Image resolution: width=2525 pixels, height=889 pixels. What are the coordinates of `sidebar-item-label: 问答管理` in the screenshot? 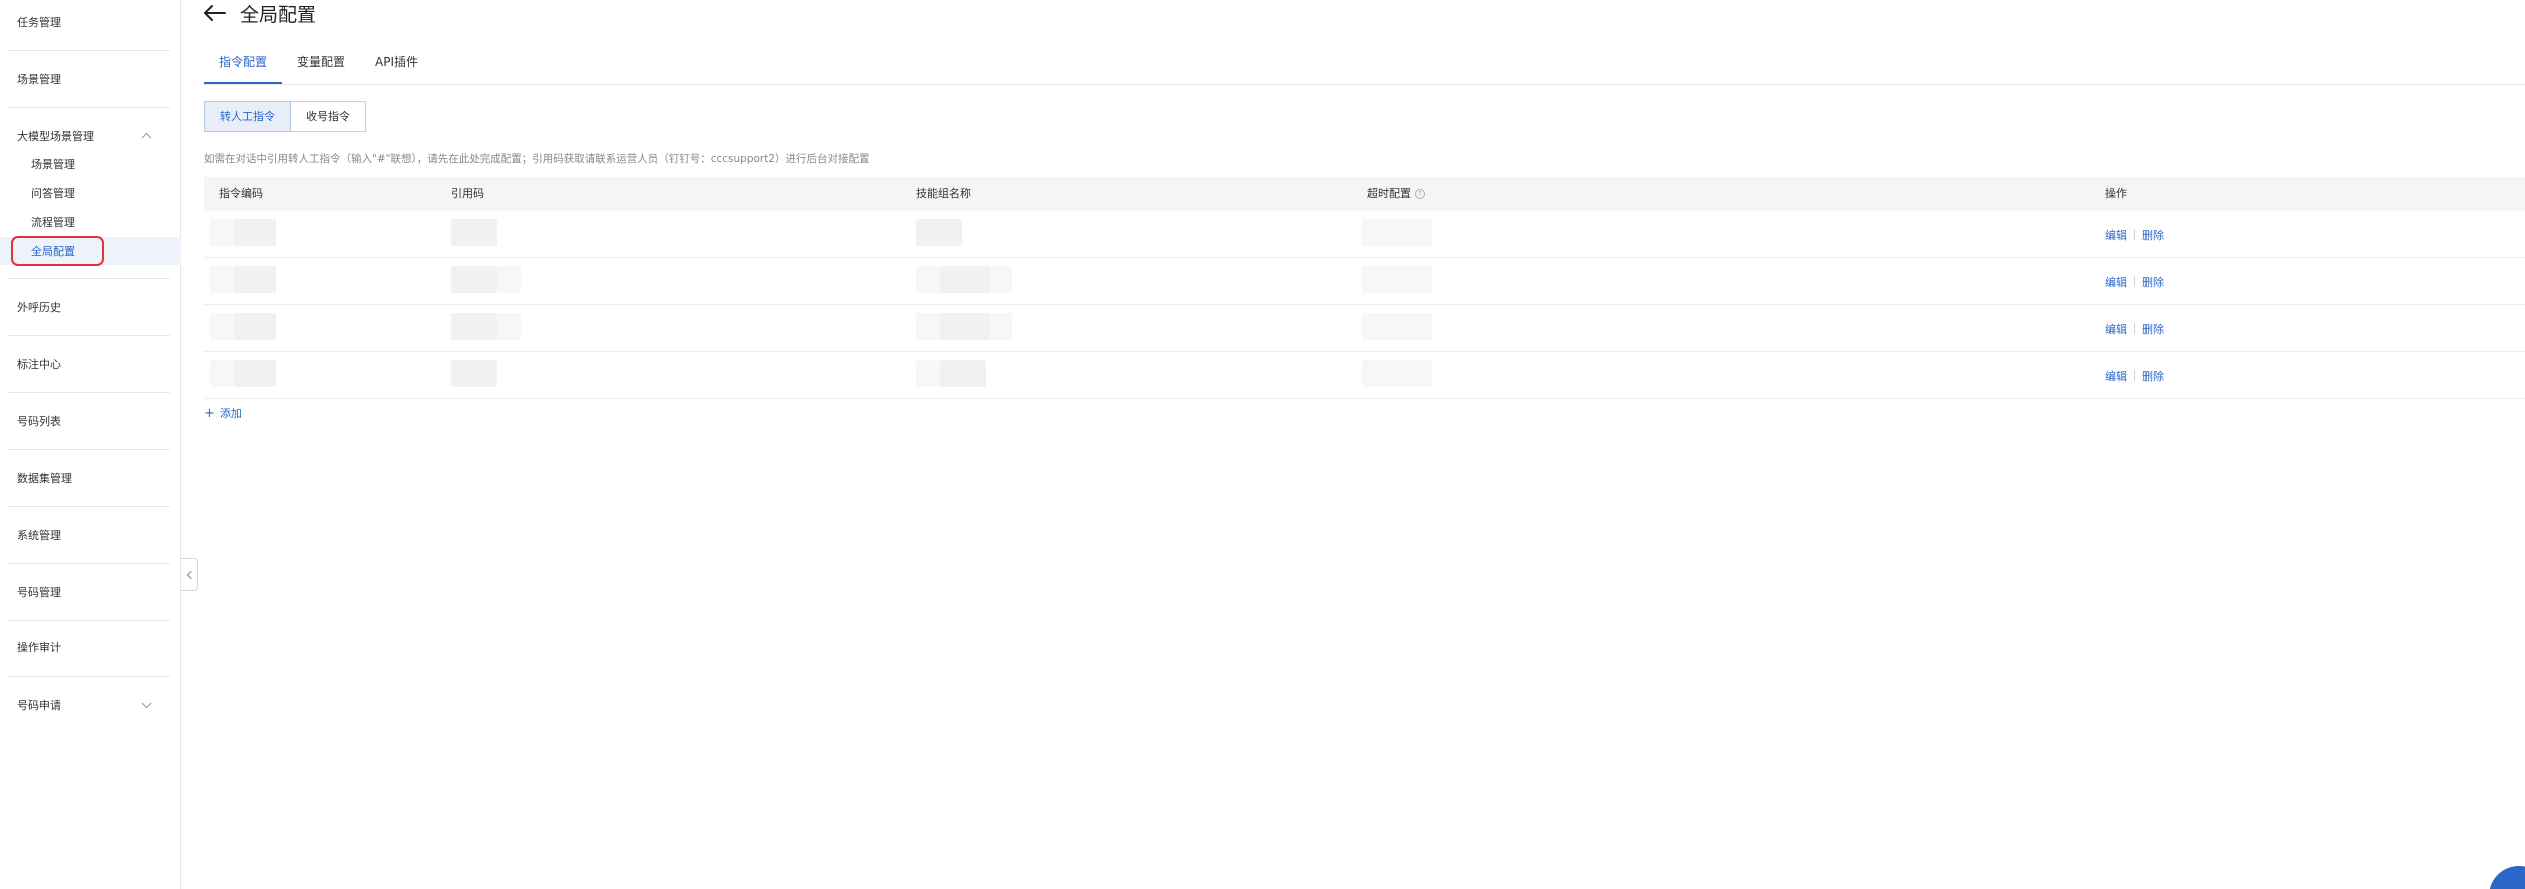 It's located at (53, 193).